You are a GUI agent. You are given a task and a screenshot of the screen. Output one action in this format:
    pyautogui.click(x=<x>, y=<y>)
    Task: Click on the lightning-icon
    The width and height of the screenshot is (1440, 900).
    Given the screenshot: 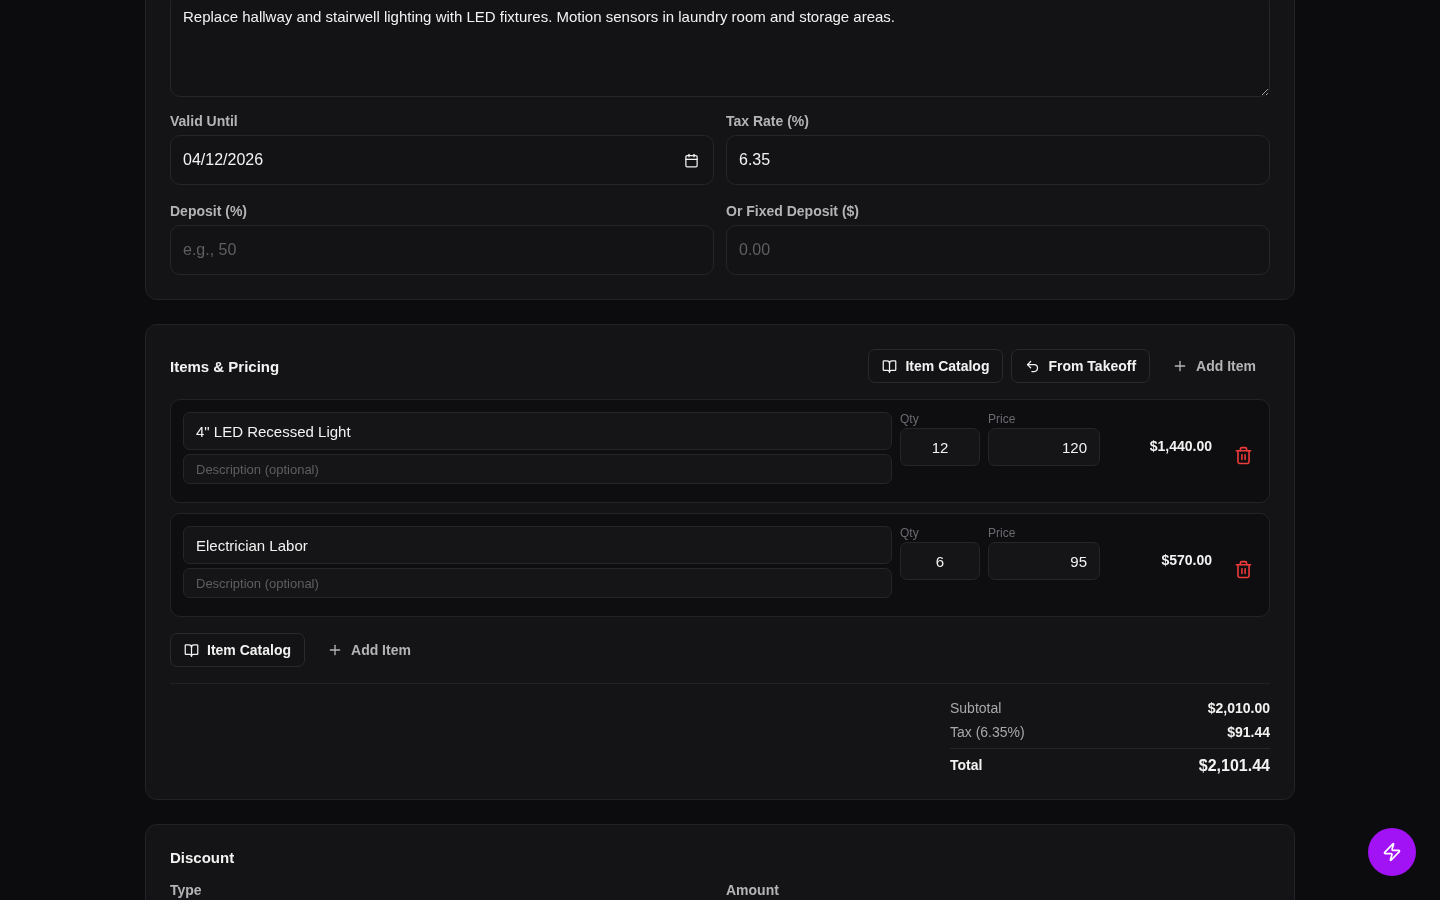 What is the action you would take?
    pyautogui.click(x=1392, y=852)
    